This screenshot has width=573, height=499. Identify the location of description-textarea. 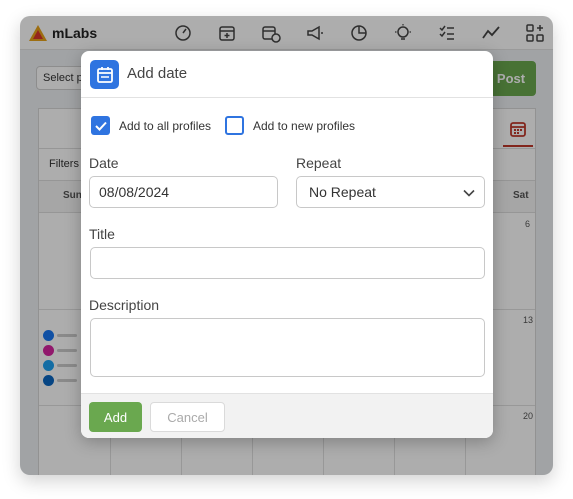
(287, 347).